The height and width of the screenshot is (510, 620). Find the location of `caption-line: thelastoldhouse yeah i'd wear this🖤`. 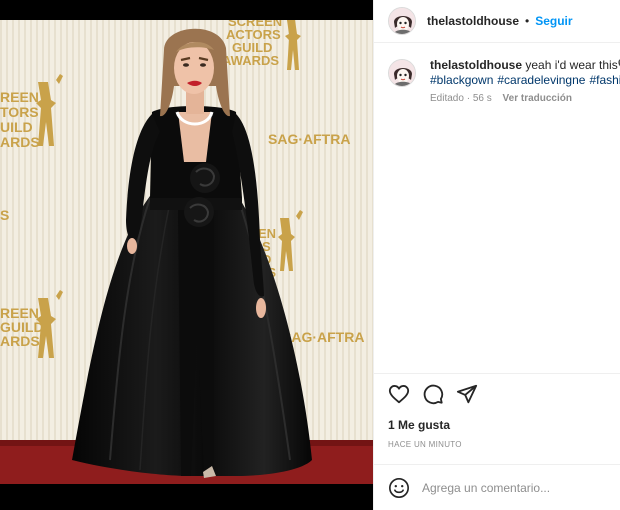

caption-line: thelastoldhouse yeah i'd wear this🖤 is located at coordinates (525, 65).